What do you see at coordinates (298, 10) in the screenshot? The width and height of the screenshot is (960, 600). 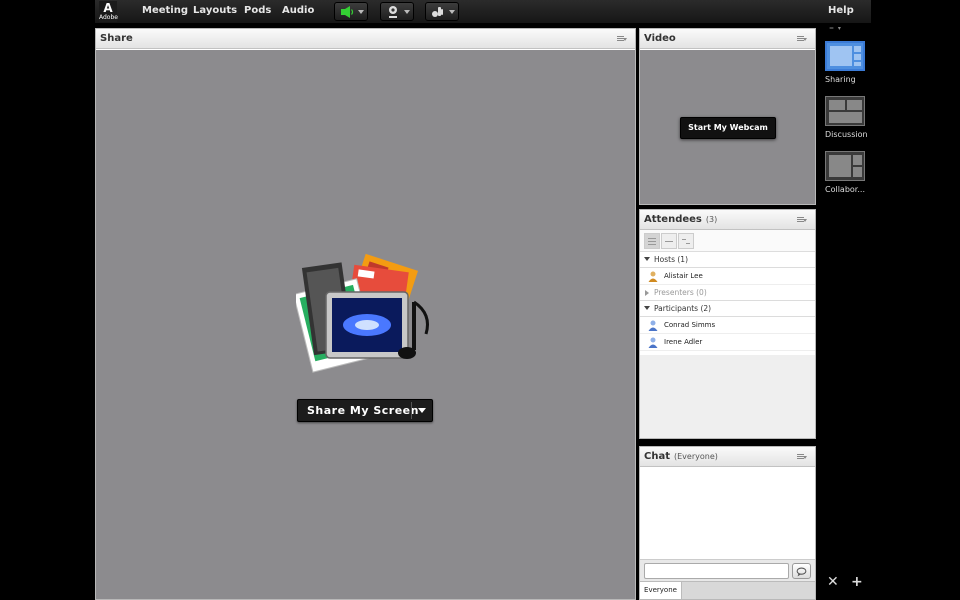 I see `menu-audio: Audio` at bounding box center [298, 10].